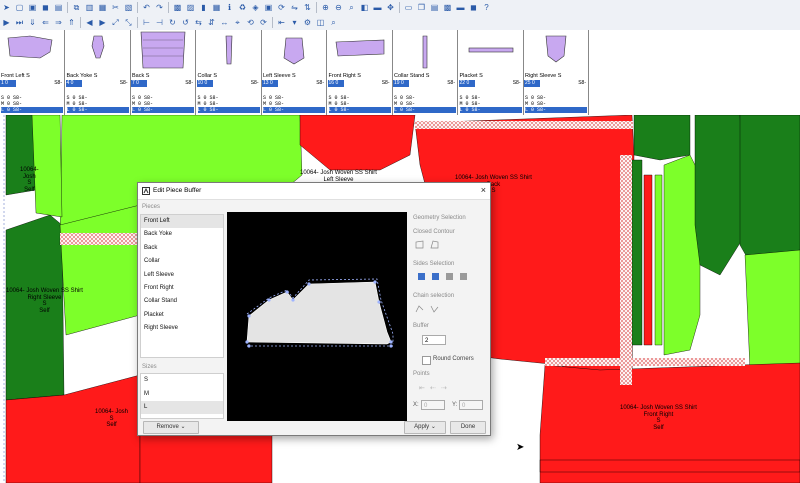 The width and height of the screenshot is (800, 483). I want to click on expand-icon: ⤢, so click(115, 22).